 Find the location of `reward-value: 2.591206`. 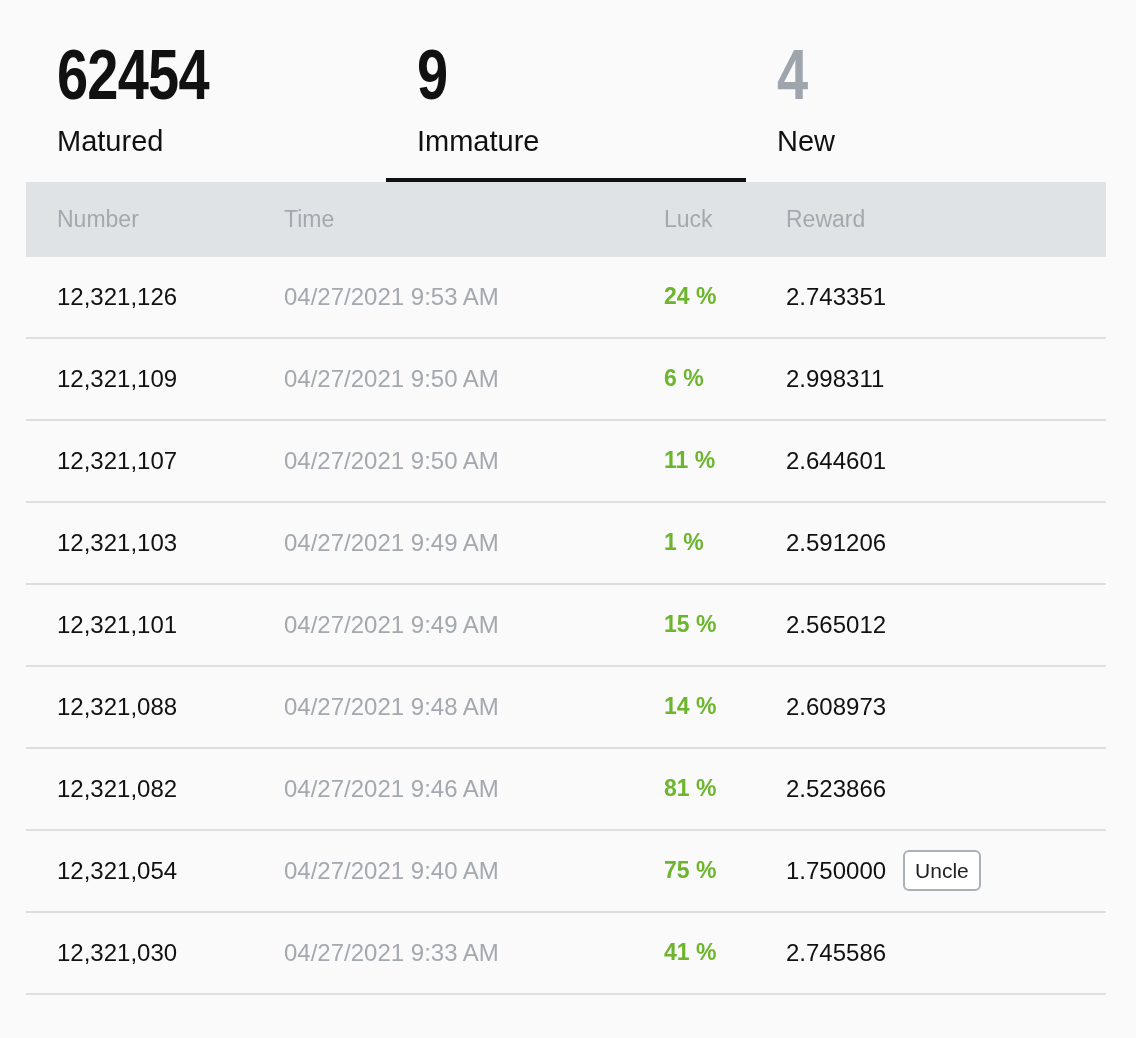

reward-value: 2.591206 is located at coordinates (836, 542).